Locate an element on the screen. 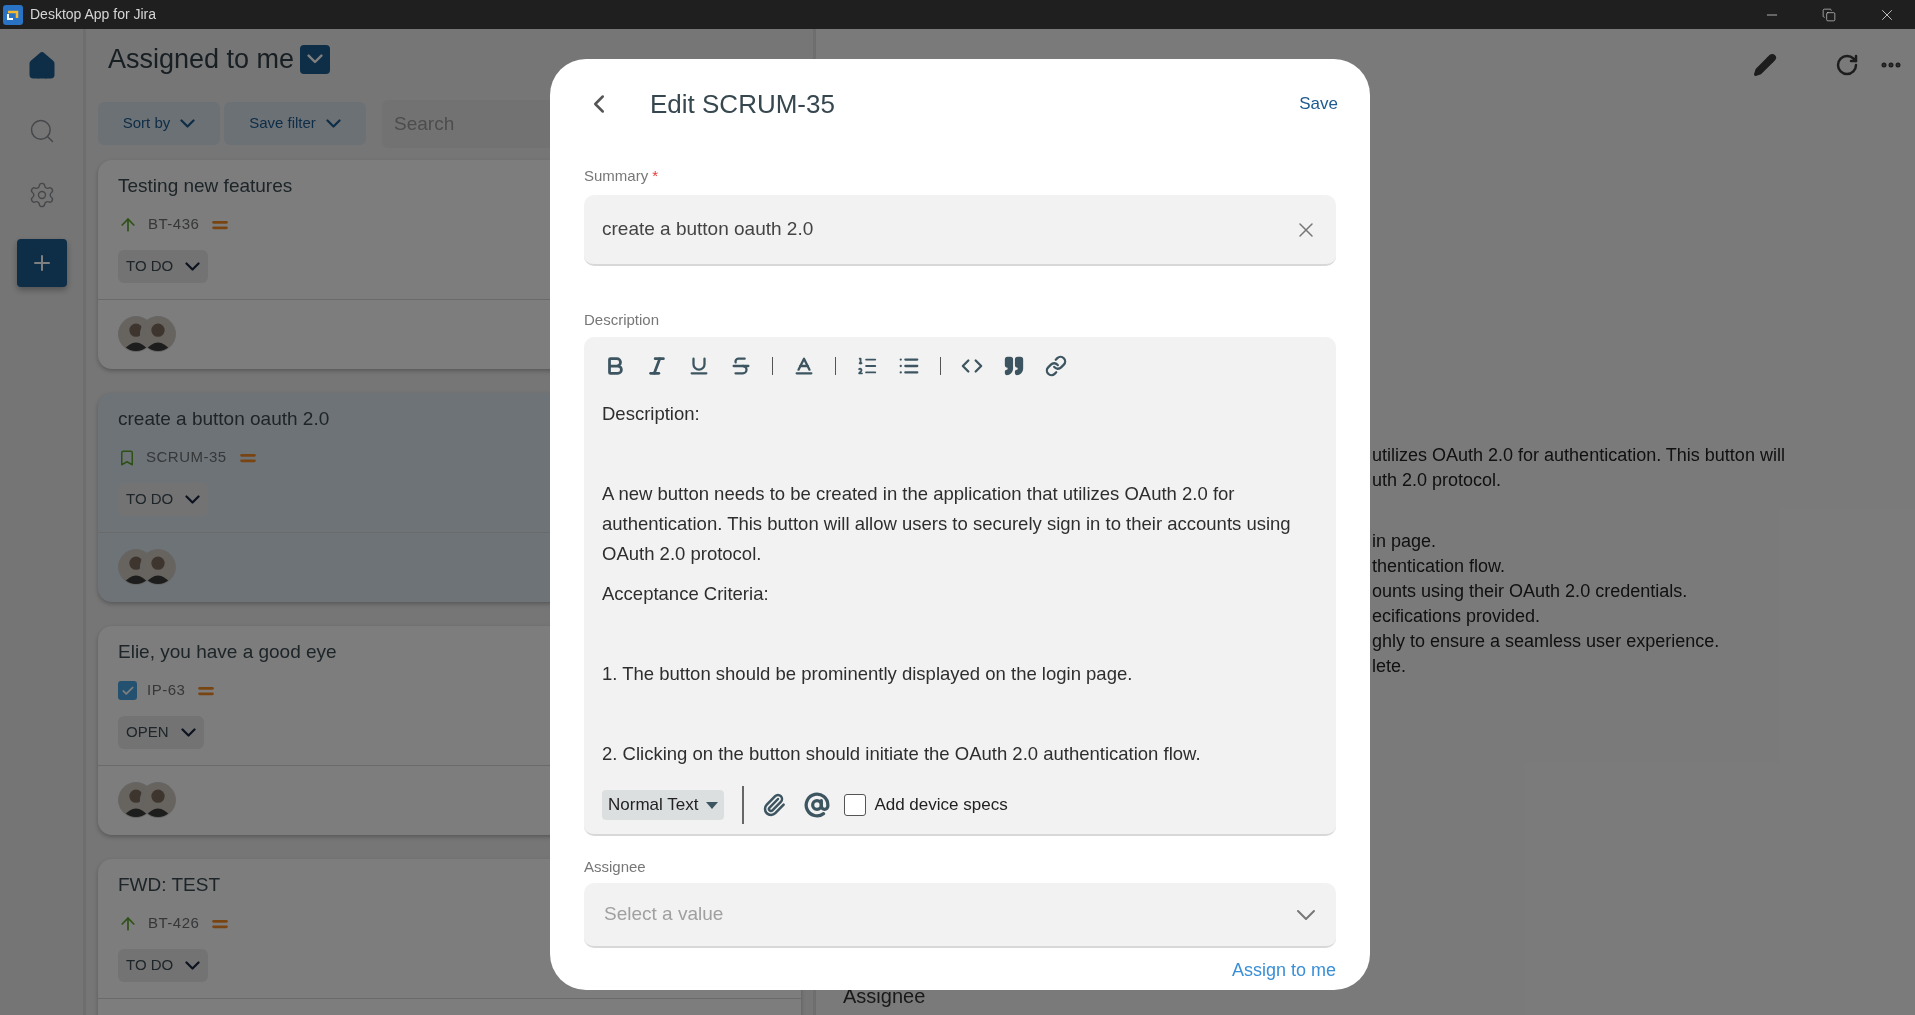 The height and width of the screenshot is (1015, 1915). device-specs-label: Add device specs is located at coordinates (941, 805).